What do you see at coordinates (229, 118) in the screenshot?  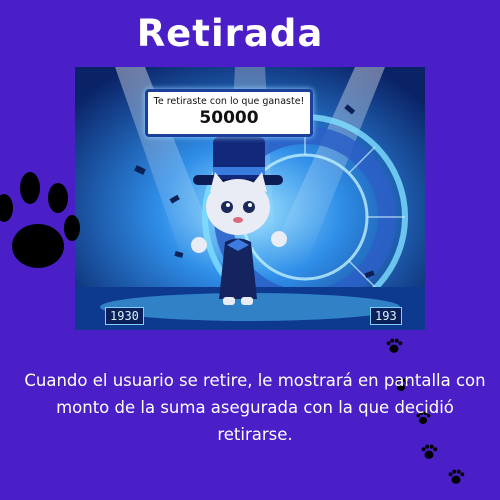 I see `withdrawal-amount: 50000` at bounding box center [229, 118].